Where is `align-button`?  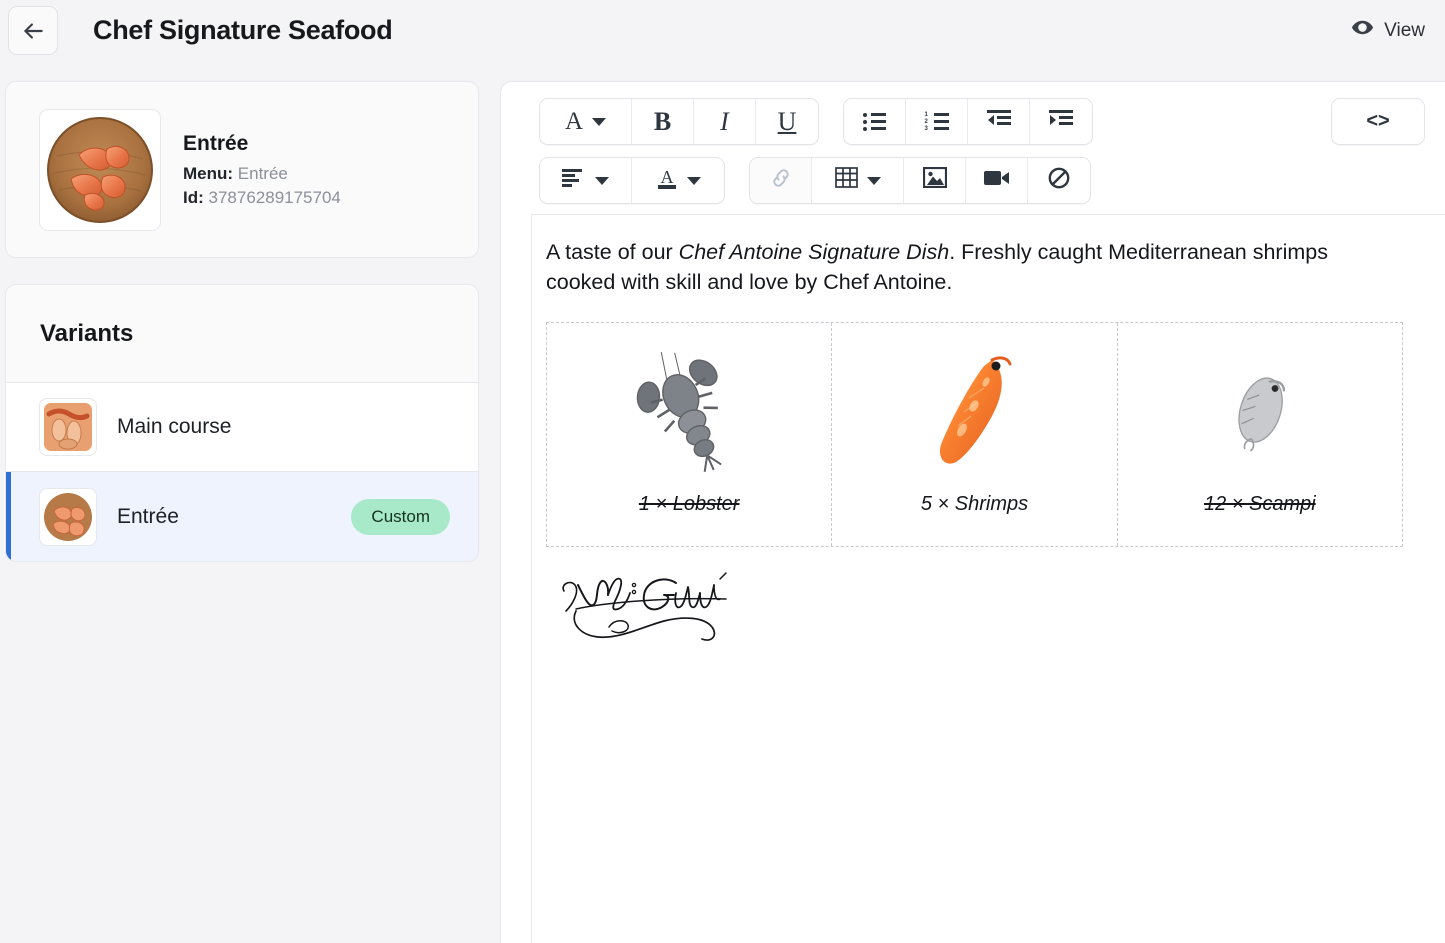
align-button is located at coordinates (586, 180).